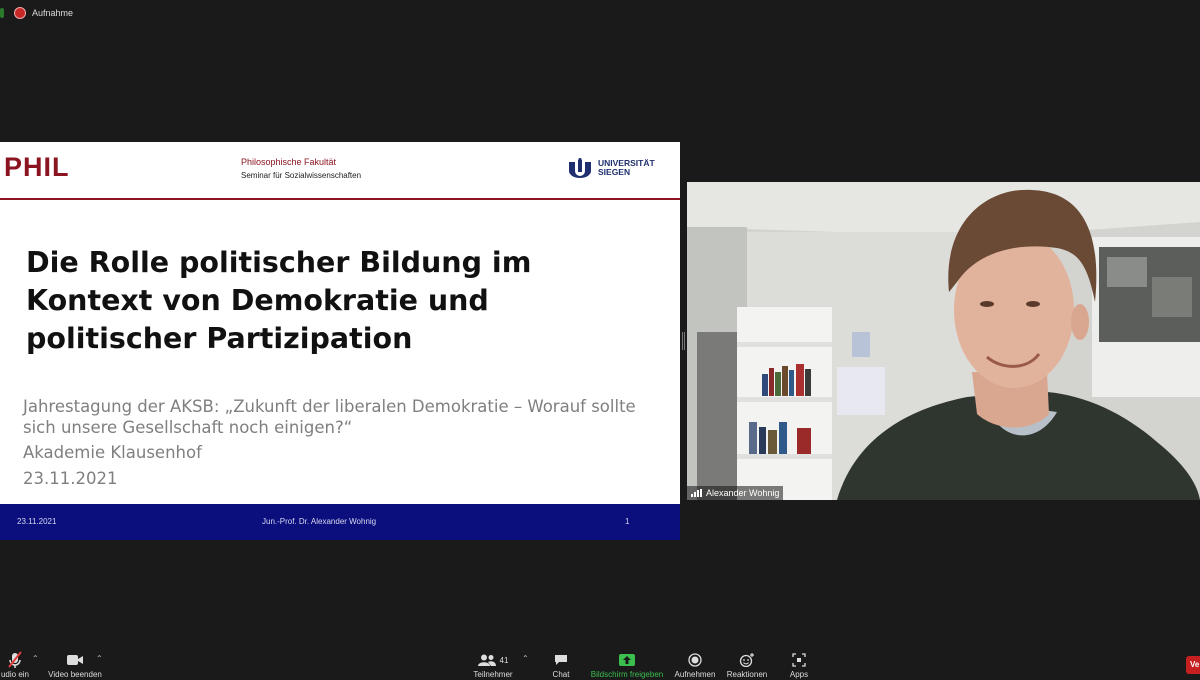 This screenshot has height=680, width=1200. I want to click on participants-options-caret-icon: ⌃, so click(525, 658).